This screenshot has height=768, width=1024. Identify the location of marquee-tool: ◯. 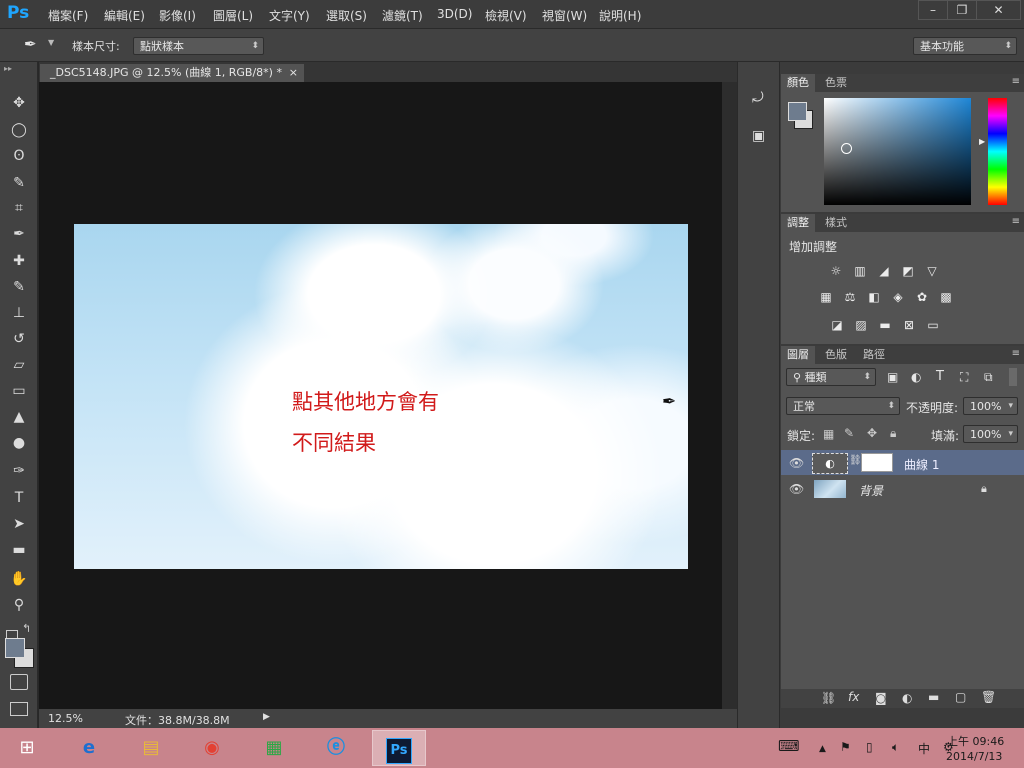
(19, 130).